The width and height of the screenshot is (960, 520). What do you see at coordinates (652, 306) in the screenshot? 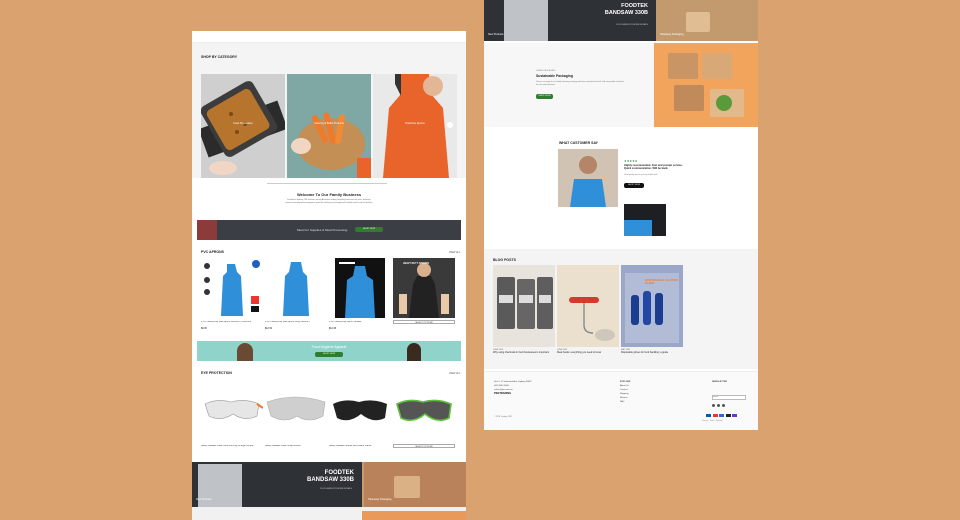
I see `post-image: DISPOSABLE GLOVES GUIDE` at bounding box center [652, 306].